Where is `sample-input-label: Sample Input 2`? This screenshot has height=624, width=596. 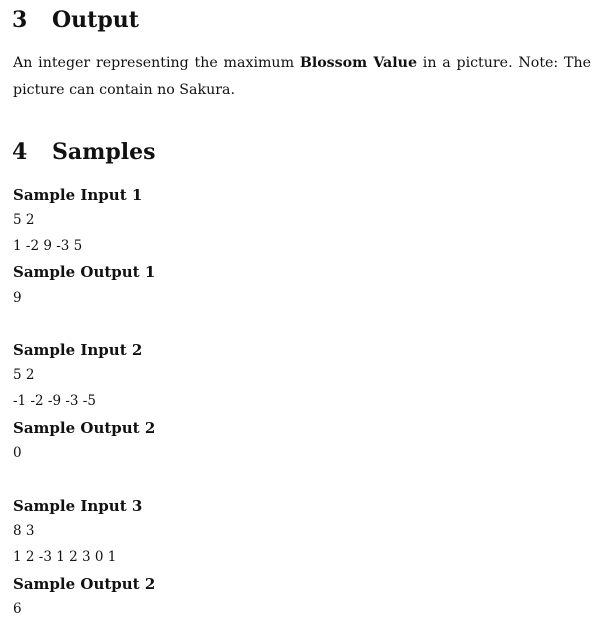
sample-input-label: Sample Input 2 is located at coordinates (78, 350).